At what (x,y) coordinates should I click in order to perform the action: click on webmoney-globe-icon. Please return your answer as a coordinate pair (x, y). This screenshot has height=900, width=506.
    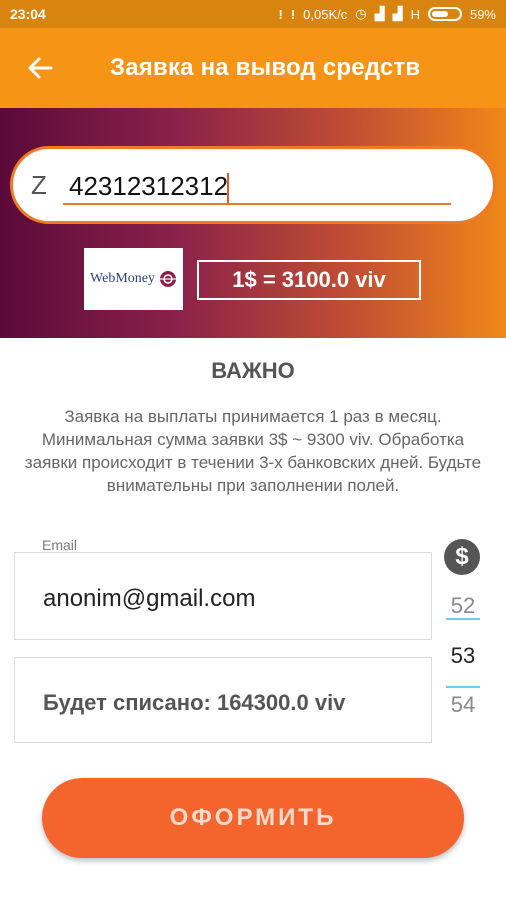
    Looking at the image, I should click on (167, 279).